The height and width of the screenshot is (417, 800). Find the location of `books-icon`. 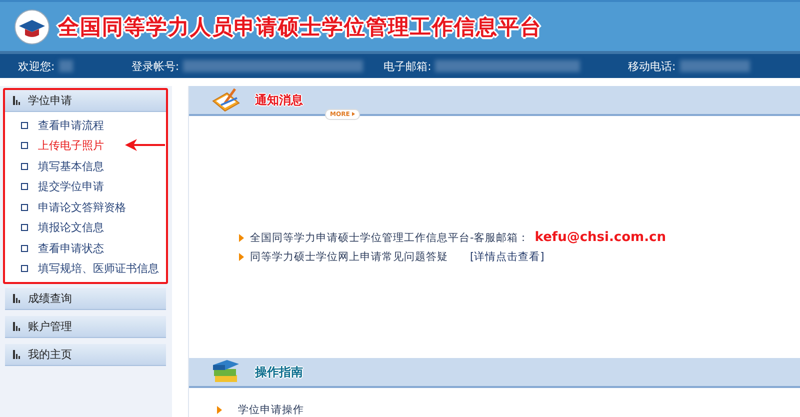

books-icon is located at coordinates (226, 372).